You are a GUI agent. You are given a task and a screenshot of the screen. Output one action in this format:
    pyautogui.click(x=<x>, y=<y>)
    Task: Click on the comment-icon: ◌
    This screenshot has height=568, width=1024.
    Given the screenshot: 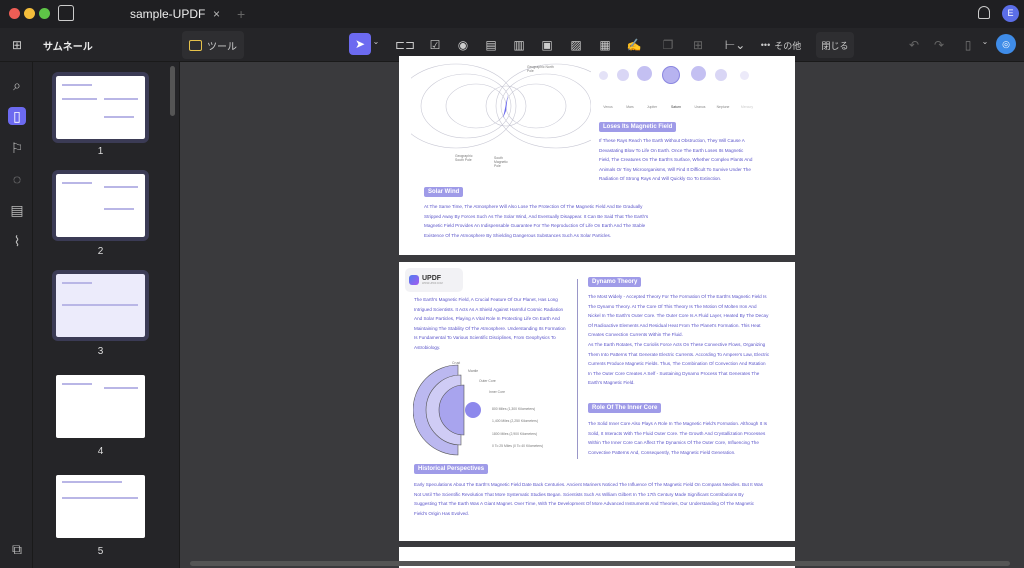 What is the action you would take?
    pyautogui.click(x=17, y=179)
    